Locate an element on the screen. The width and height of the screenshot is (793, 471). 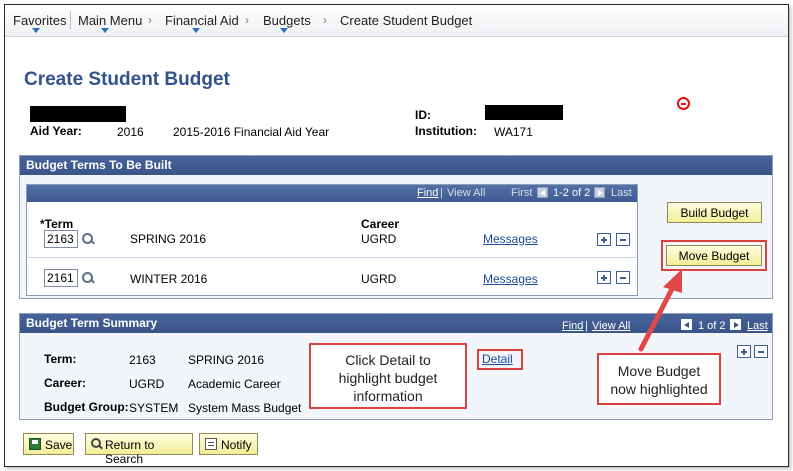
return-to-search-button: Return to Search is located at coordinates (139, 449).